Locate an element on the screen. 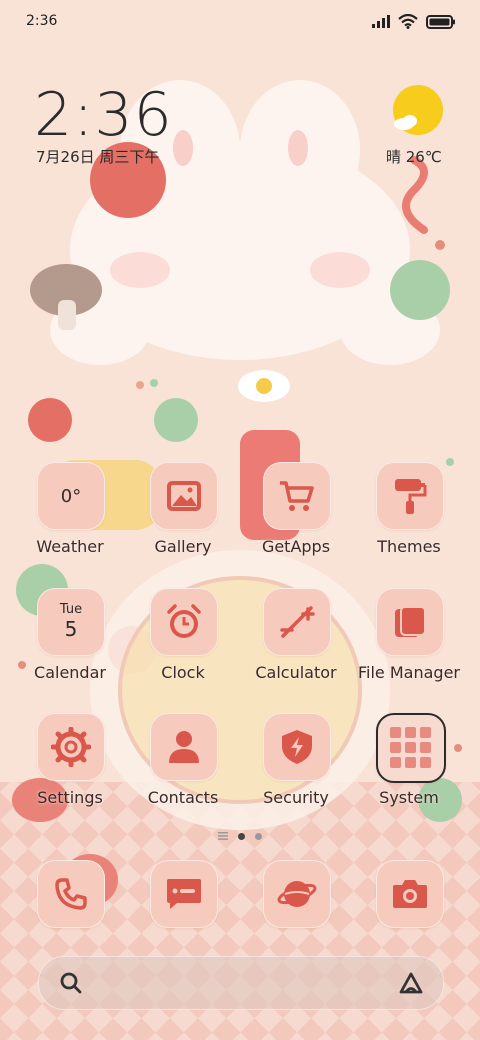 Image resolution: width=480 pixels, height=1040 pixels. list-icon is located at coordinates (223, 836).